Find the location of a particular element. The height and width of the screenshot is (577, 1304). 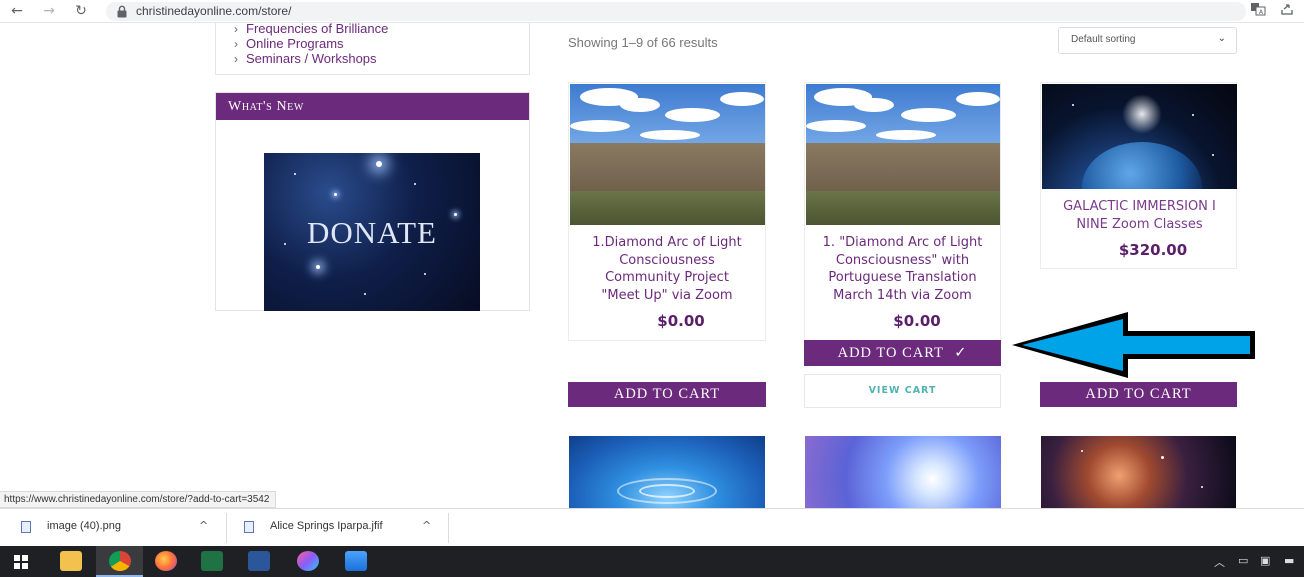

arrow-fill is located at coordinates (1136, 345).